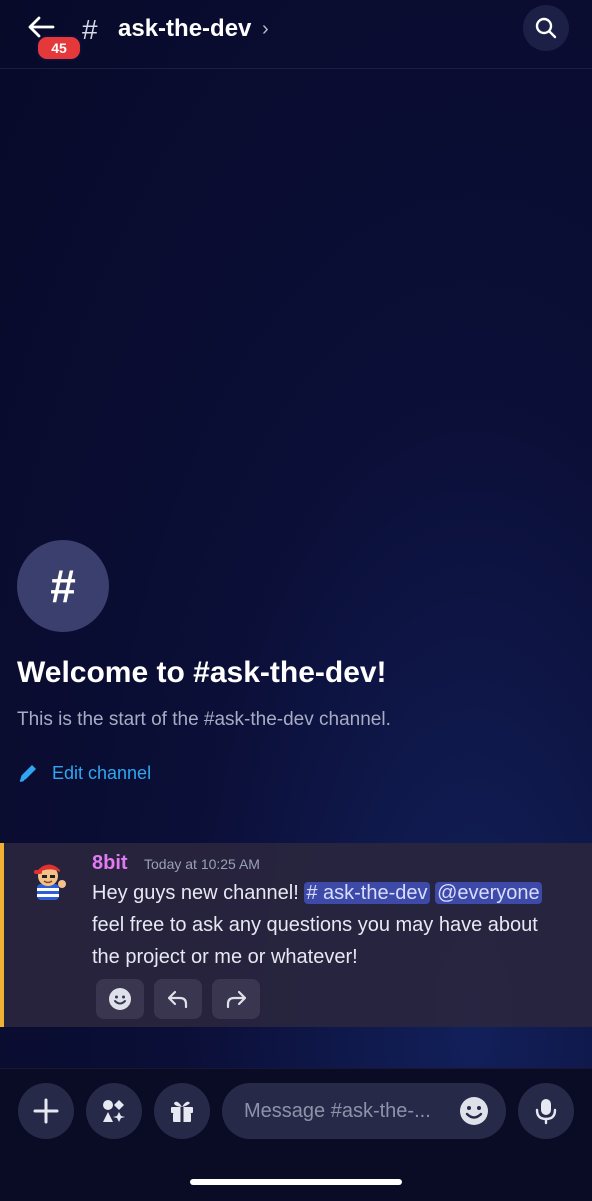  I want to click on gift-button, so click(182, 1111).